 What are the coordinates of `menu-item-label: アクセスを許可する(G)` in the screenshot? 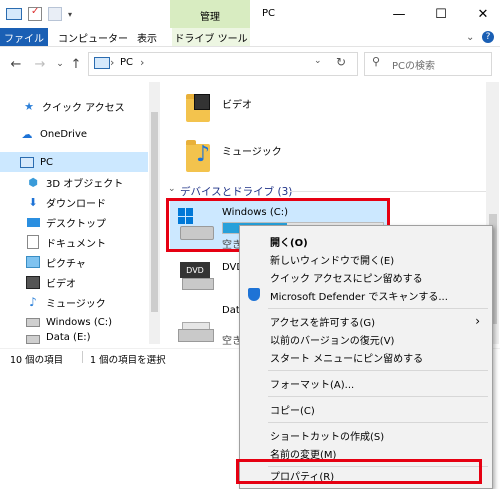 It's located at (323, 323).